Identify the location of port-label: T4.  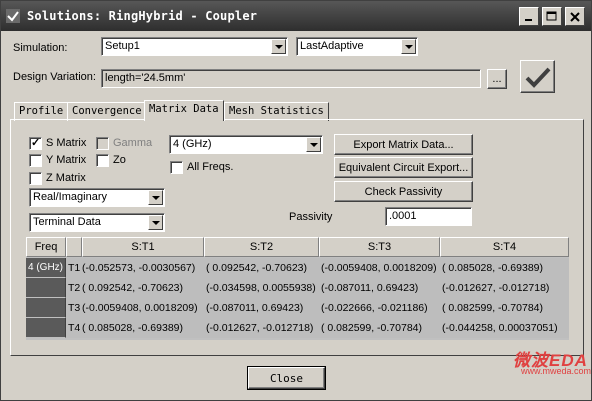
(74, 328).